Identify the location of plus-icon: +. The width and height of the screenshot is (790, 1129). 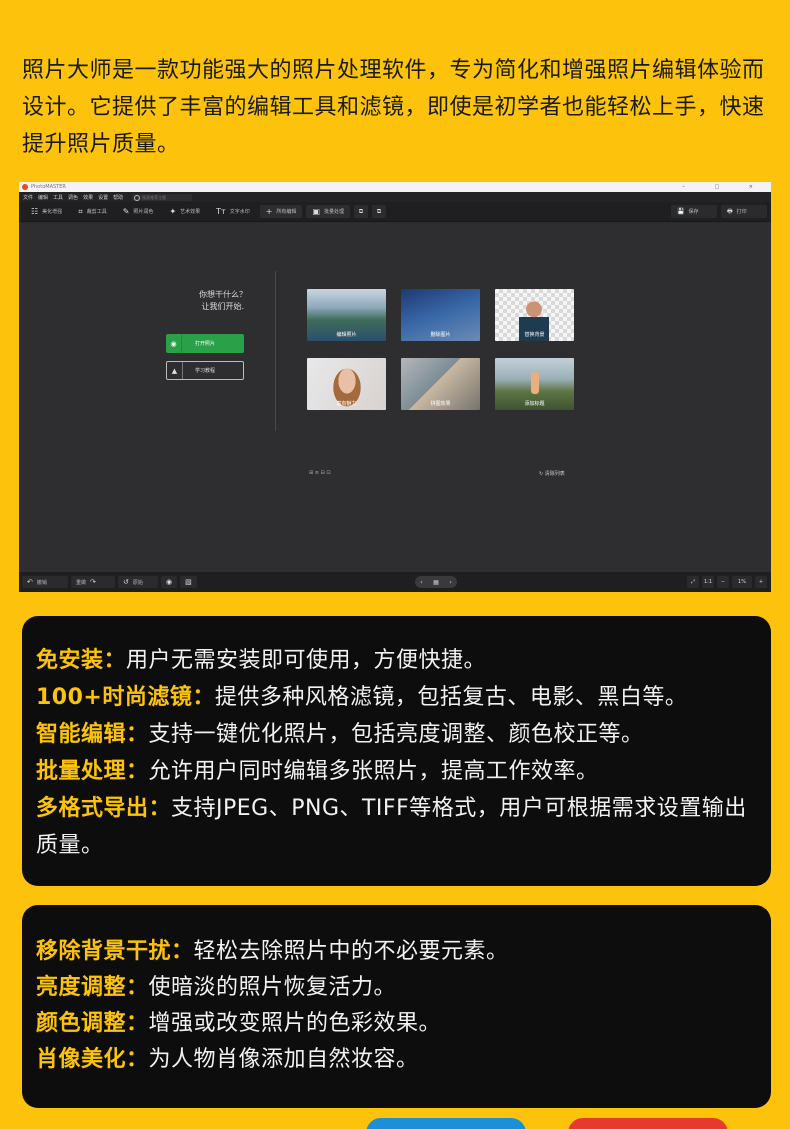
(269, 211).